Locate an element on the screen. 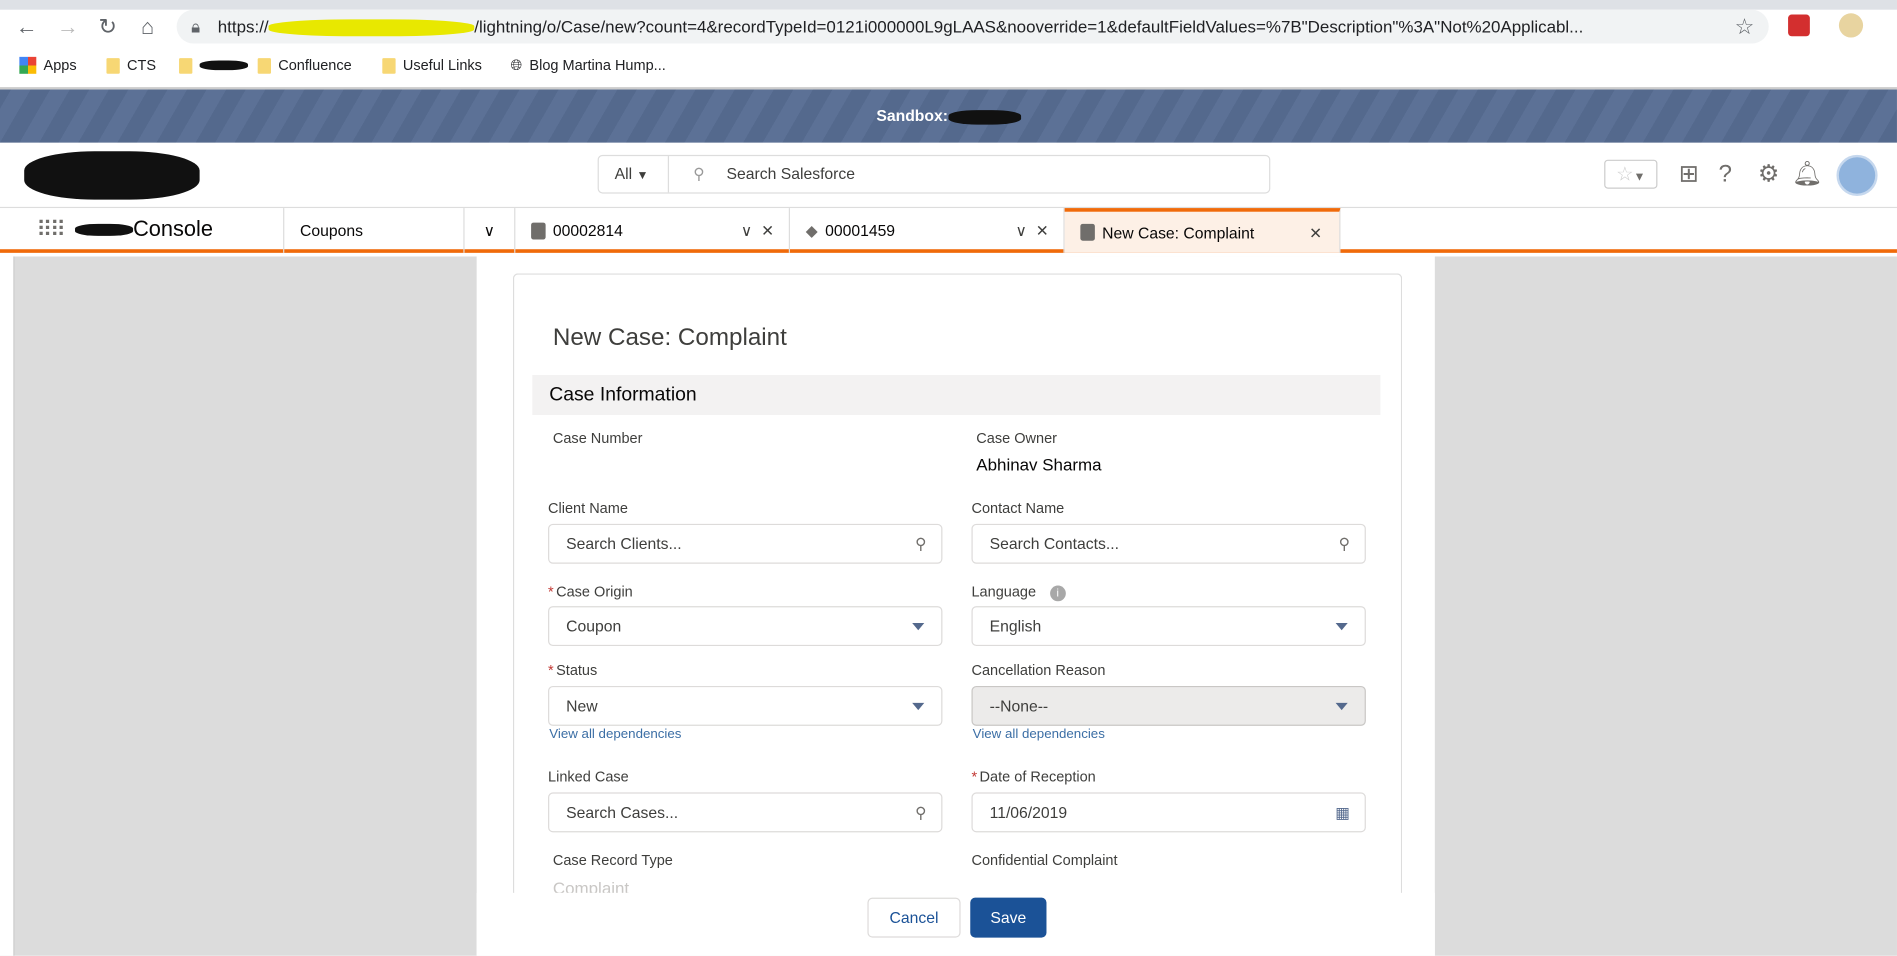  cancel-button: Cancel is located at coordinates (914, 917).